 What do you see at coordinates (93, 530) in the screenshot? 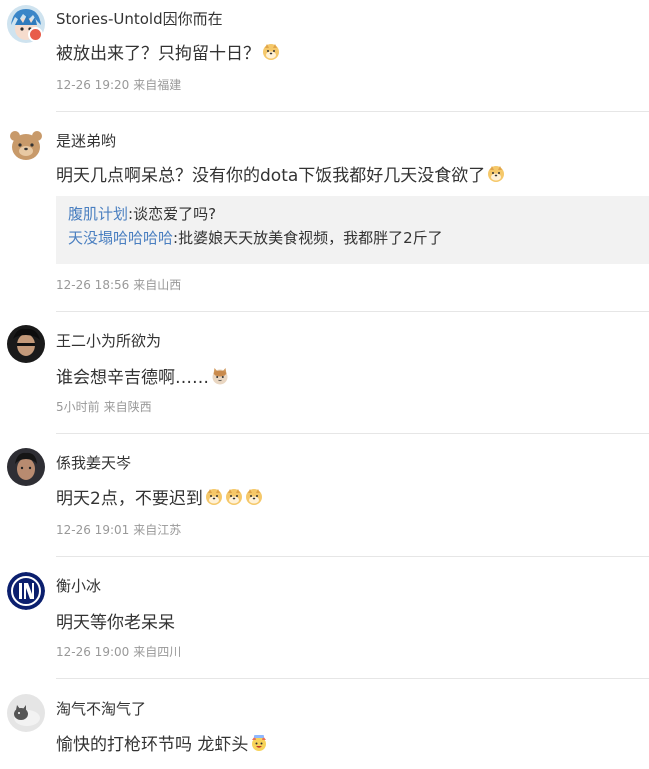
I see `comment-time: 12-26 19:01` at bounding box center [93, 530].